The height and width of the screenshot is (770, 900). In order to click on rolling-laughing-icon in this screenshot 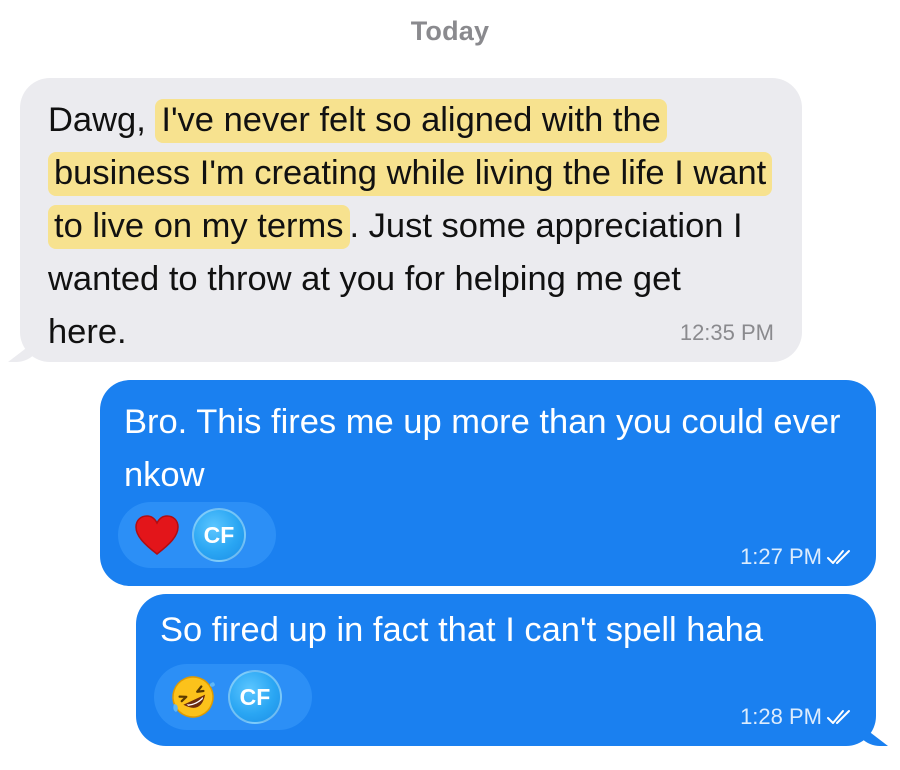, I will do `click(193, 697)`.